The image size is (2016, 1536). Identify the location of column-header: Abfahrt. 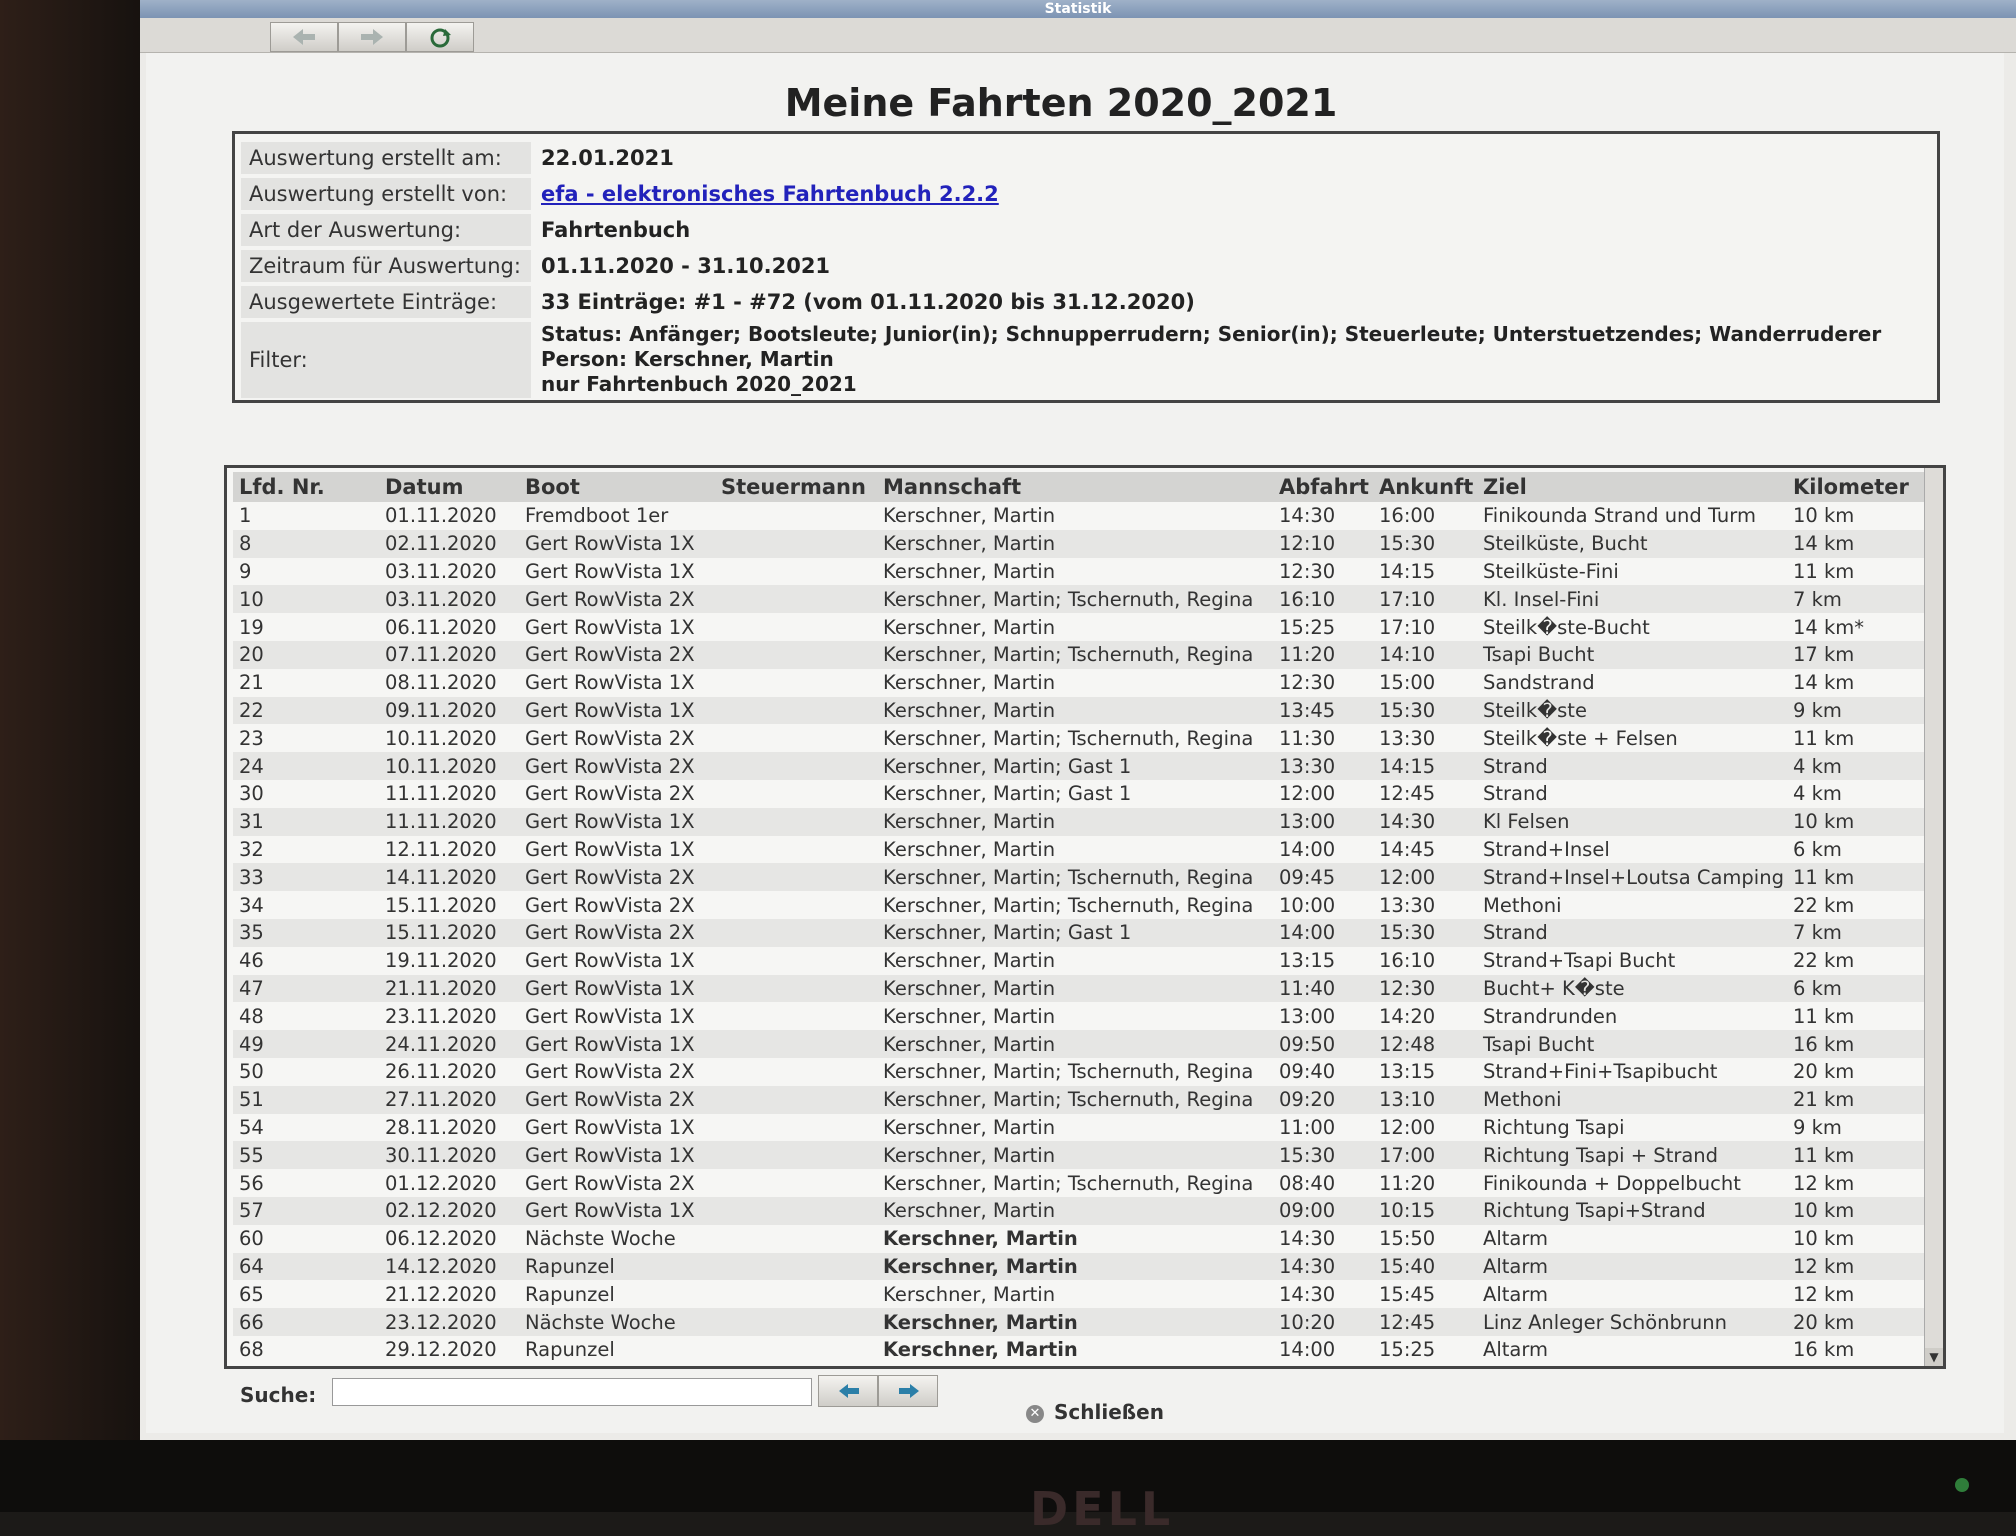
(1323, 487).